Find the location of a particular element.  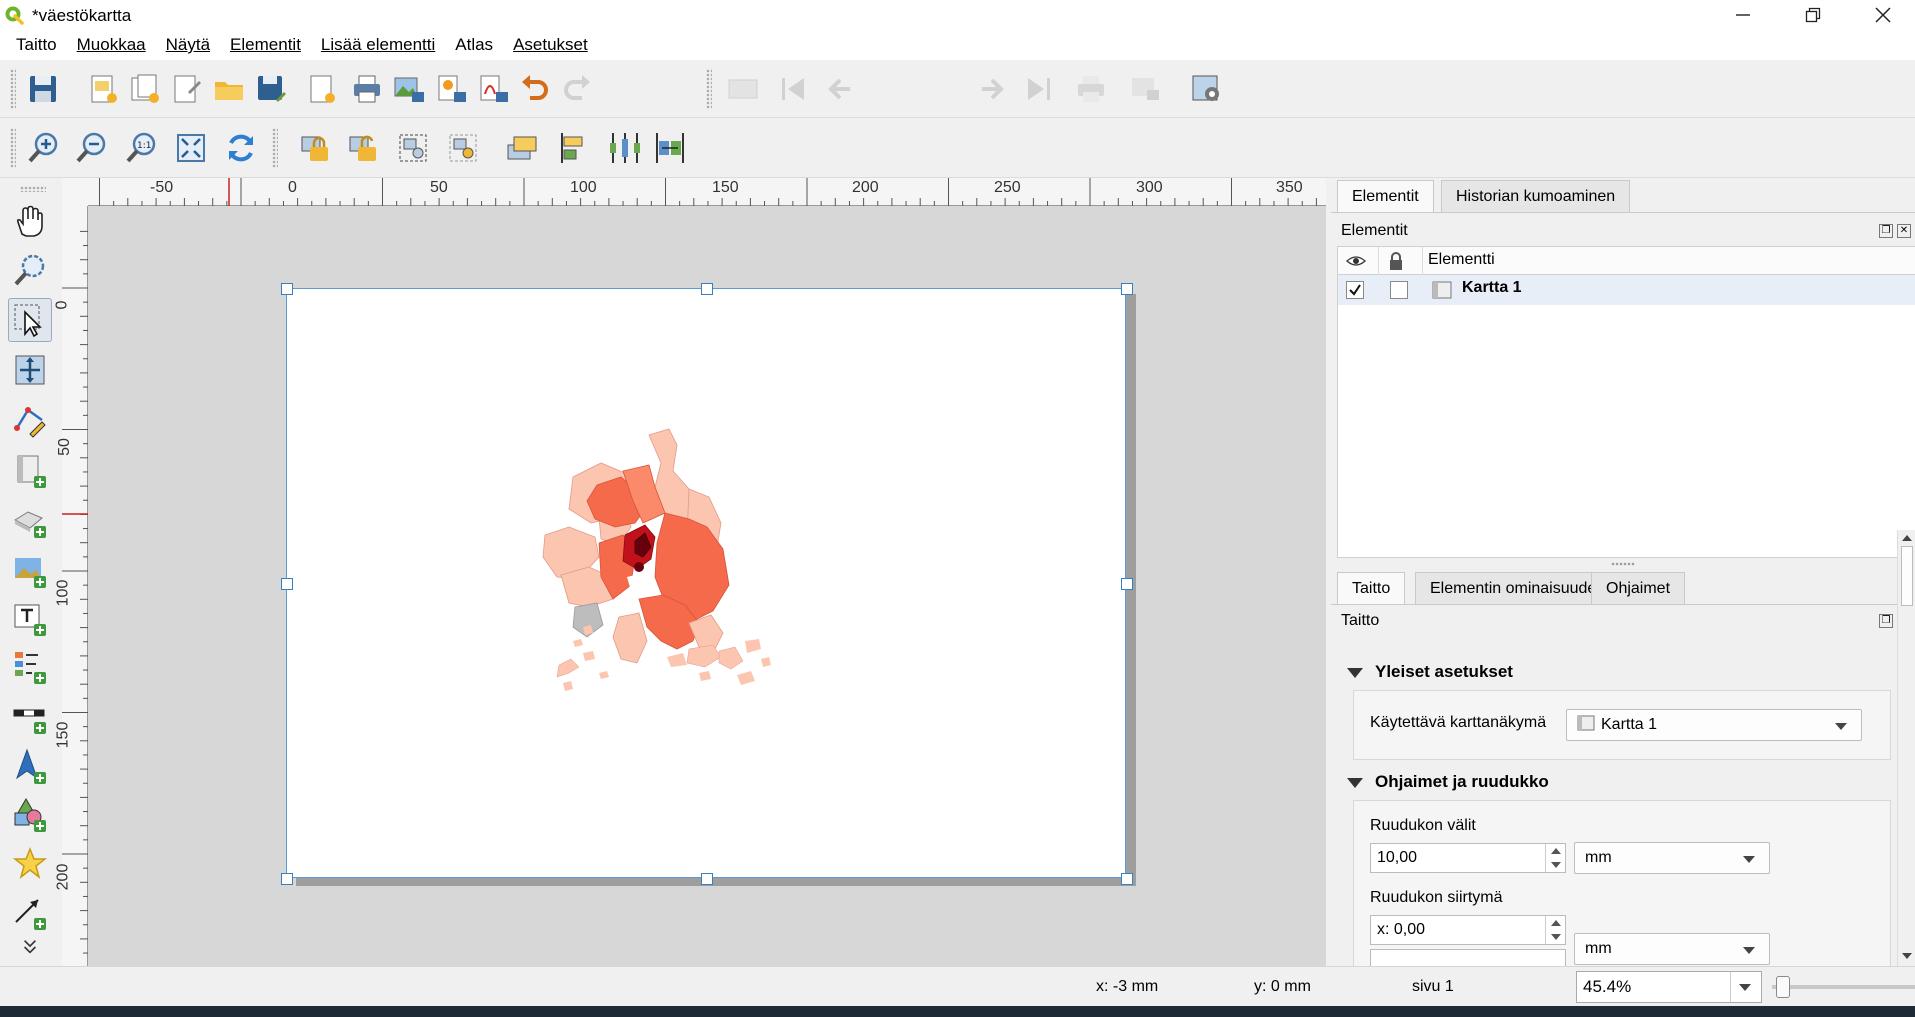

add-north-arrow-tool is located at coordinates (30, 766).